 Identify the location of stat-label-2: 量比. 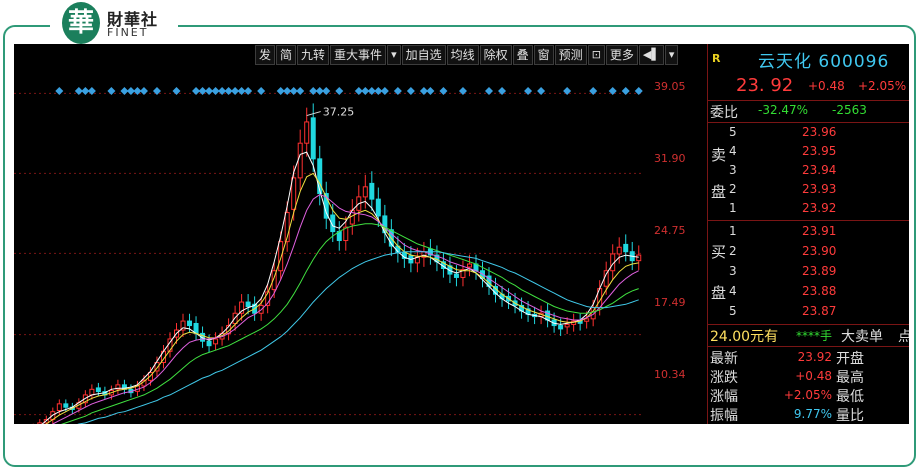
(850, 416).